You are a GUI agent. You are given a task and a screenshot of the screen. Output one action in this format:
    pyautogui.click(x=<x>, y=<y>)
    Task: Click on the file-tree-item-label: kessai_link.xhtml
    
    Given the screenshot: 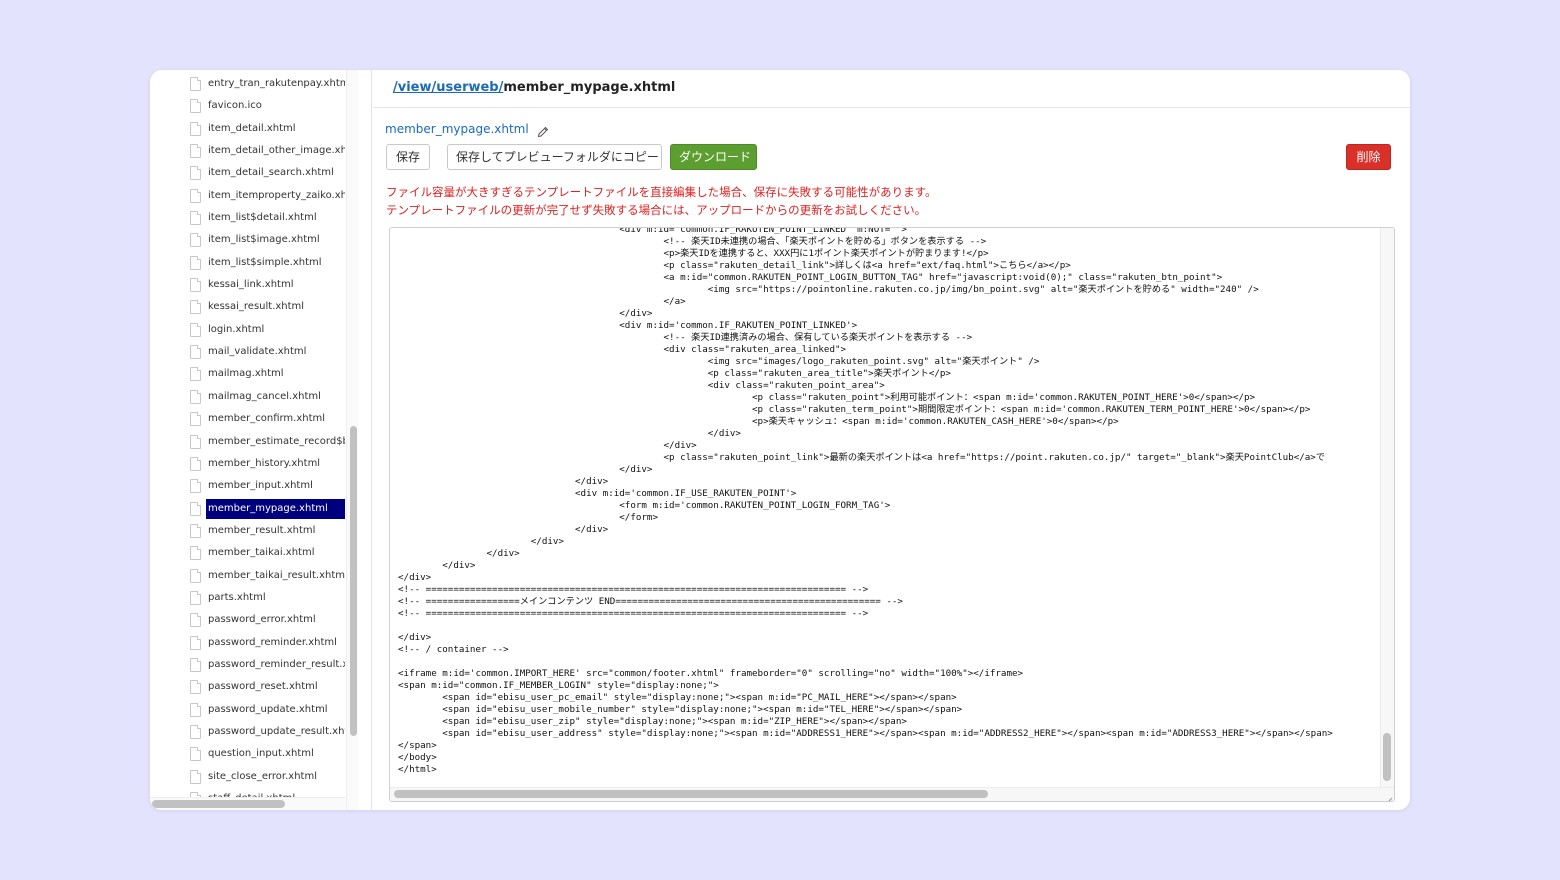 What is the action you would take?
    pyautogui.click(x=251, y=285)
    